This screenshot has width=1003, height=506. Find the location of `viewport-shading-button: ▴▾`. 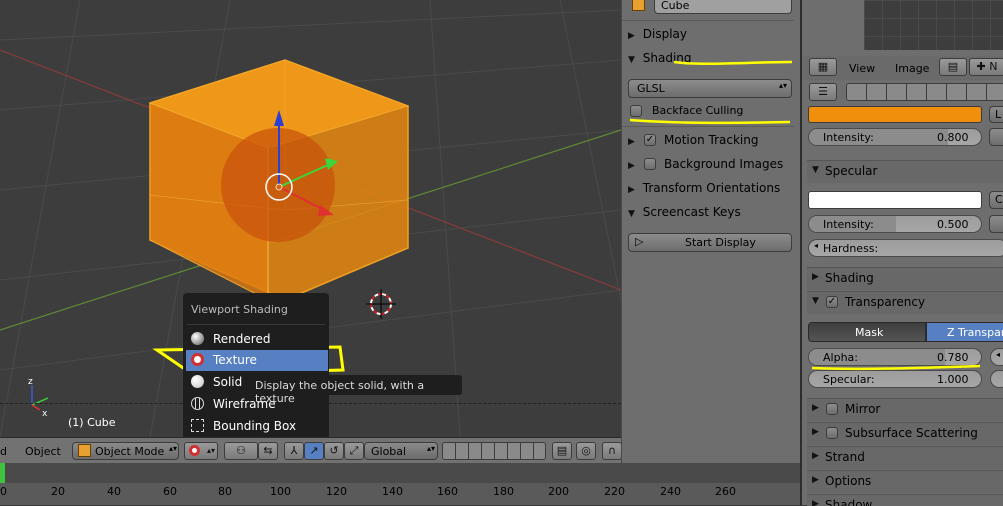

viewport-shading-button: ▴▾ is located at coordinates (201, 451).